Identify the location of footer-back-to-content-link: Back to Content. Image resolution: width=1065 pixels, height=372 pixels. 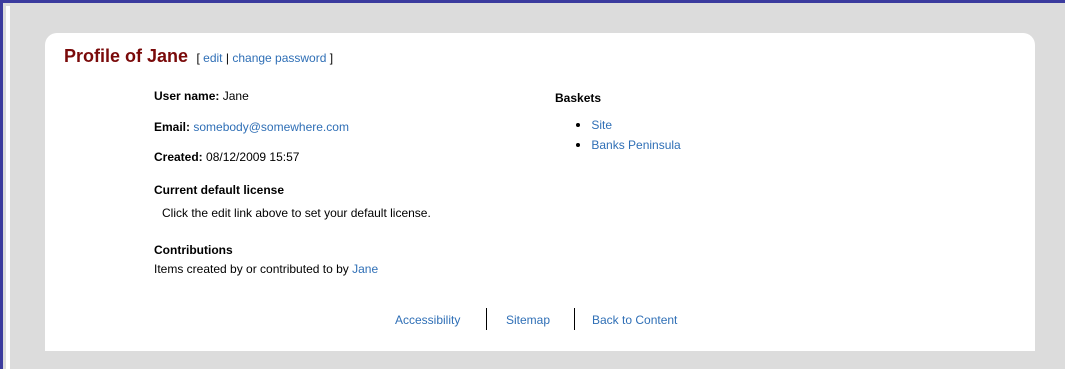
(634, 320).